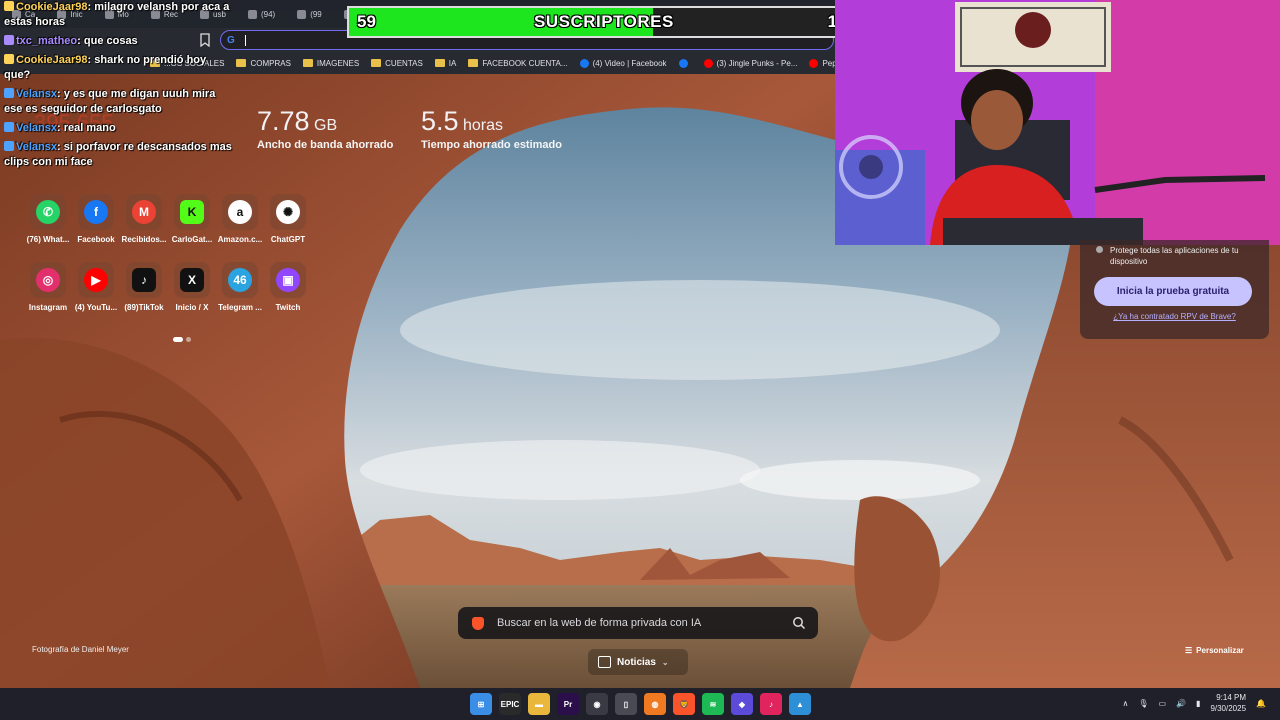 The width and height of the screenshot is (1280, 720). Describe the element at coordinates (604, 21) in the screenshot. I see `subscriber-label: SUSCRIPTORES` at that location.